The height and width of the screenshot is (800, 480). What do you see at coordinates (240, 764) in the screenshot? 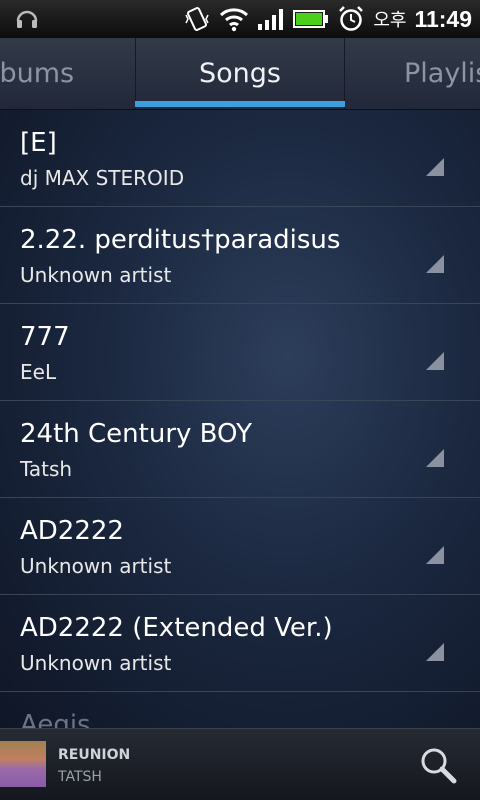
I see `now-playing-bar: REUNION TATSH` at bounding box center [240, 764].